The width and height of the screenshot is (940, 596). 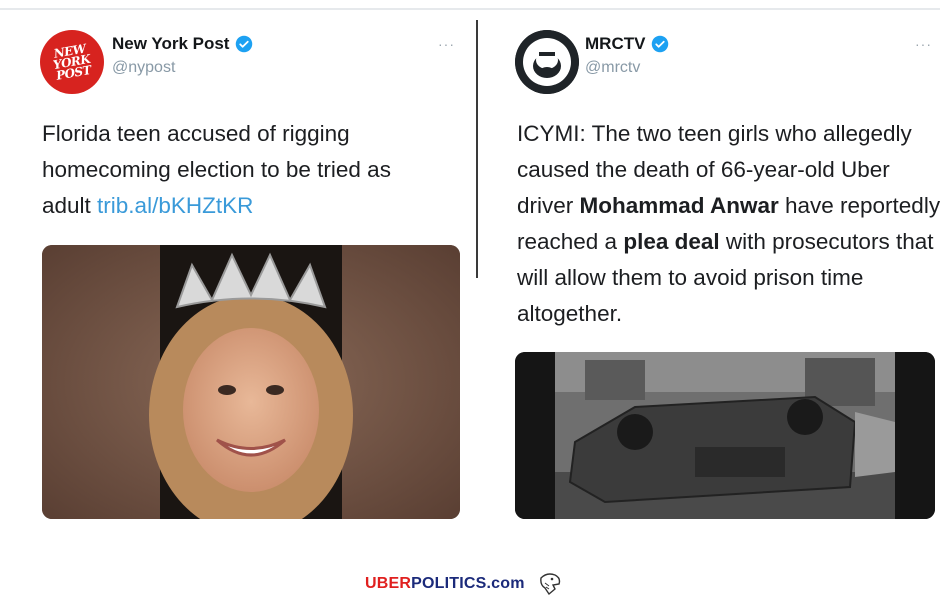 What do you see at coordinates (445, 583) in the screenshot?
I see `site-name: UBERPOLITICS.com` at bounding box center [445, 583].